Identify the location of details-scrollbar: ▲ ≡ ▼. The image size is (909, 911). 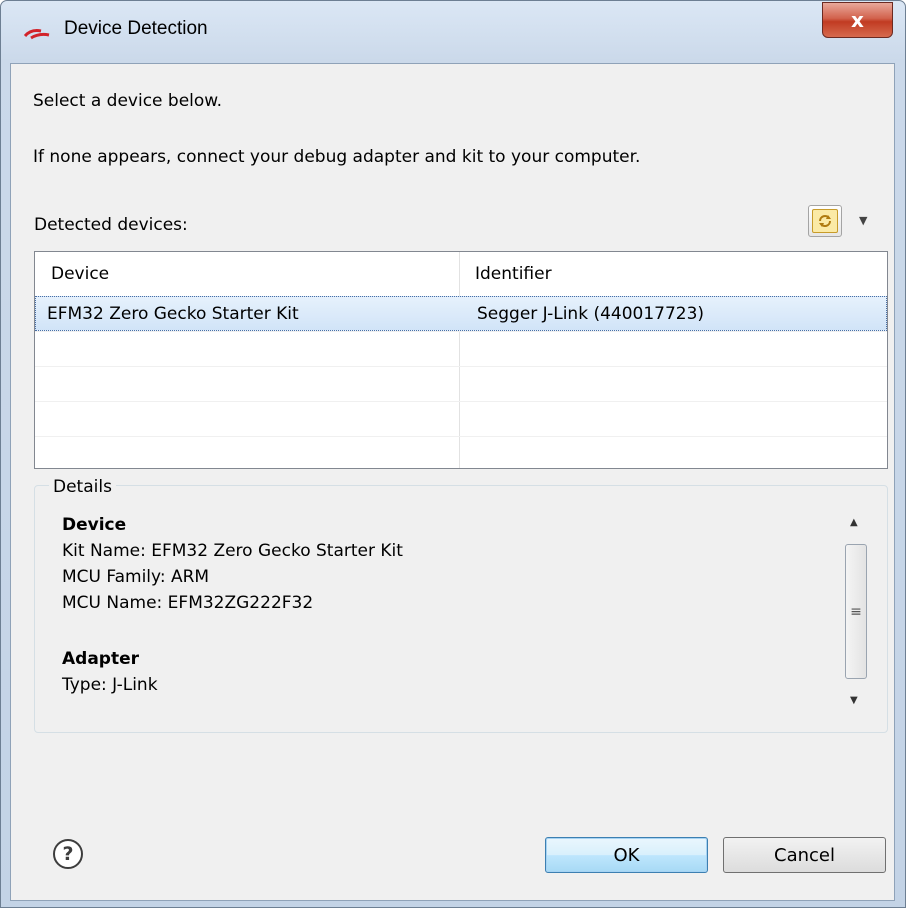
(855, 614).